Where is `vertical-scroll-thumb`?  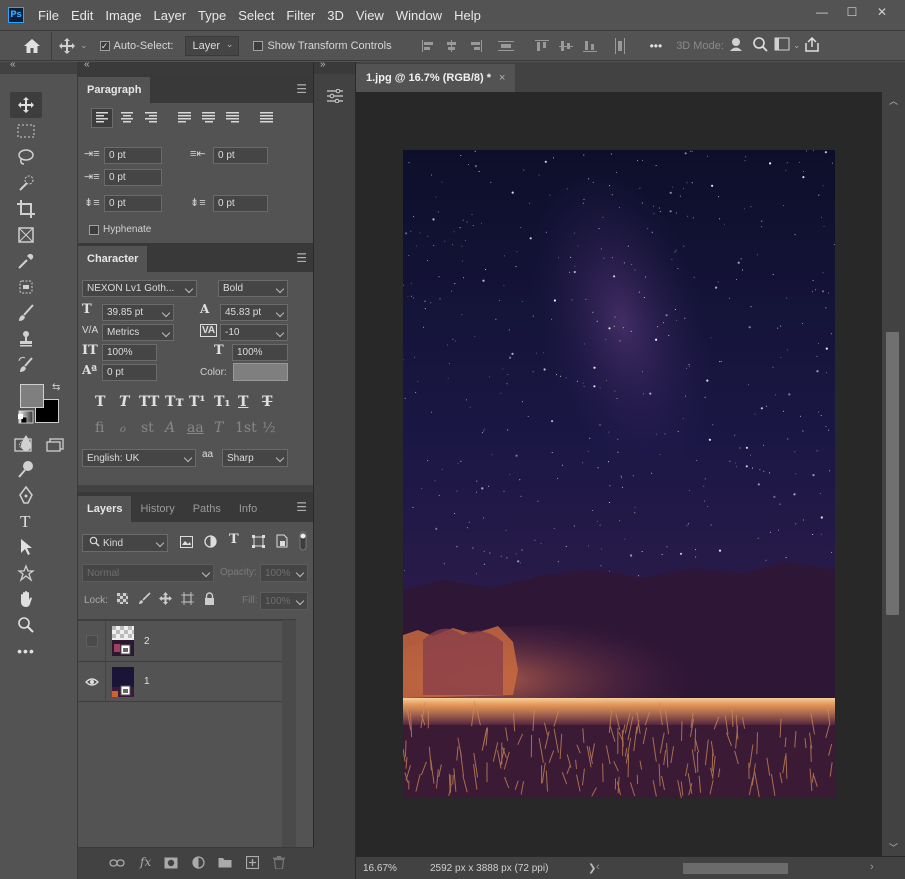 vertical-scroll-thumb is located at coordinates (892, 473).